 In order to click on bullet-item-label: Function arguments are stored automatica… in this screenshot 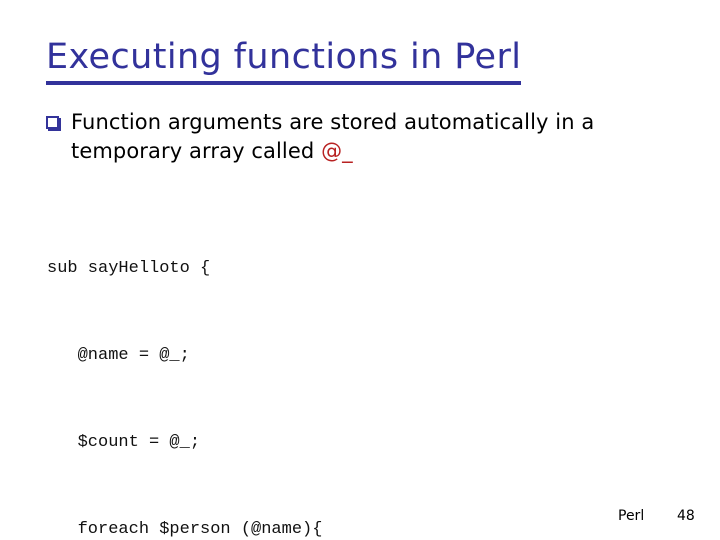, I will do `click(358, 137)`.